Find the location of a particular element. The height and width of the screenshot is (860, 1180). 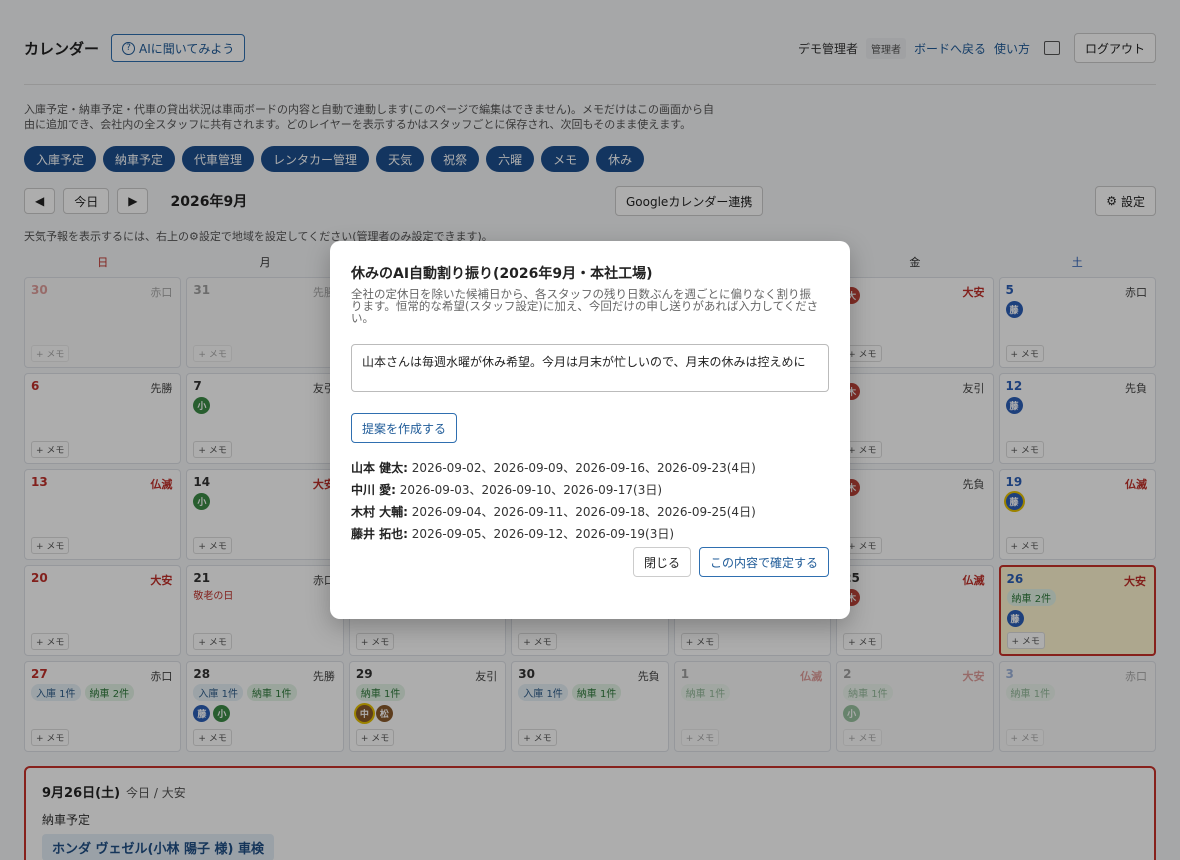

modal-actions: 閉じる この内容で確定する is located at coordinates (730, 562).